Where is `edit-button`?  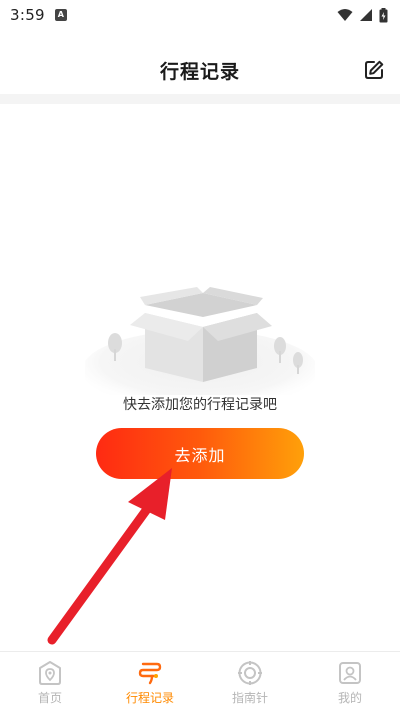 edit-button is located at coordinates (374, 70).